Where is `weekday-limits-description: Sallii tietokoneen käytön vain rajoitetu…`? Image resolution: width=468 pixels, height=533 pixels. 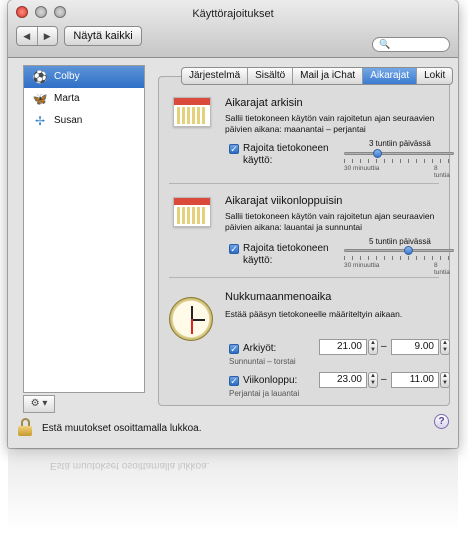
weekday-limits-description: Sallii tietokoneen käytön vain rajoitetu… is located at coordinates (330, 123).